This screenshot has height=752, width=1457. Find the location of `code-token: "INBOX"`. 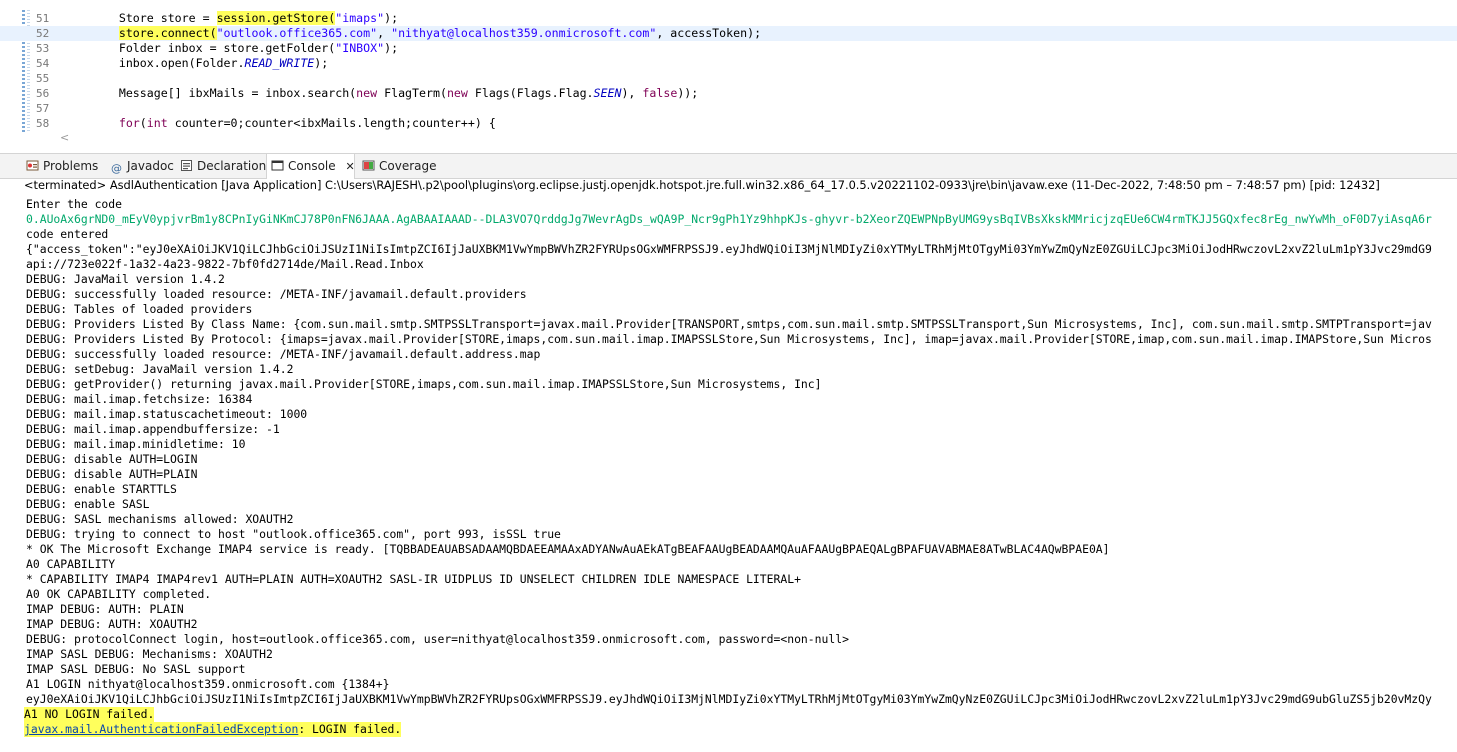

code-token: "INBOX" is located at coordinates (360, 48).